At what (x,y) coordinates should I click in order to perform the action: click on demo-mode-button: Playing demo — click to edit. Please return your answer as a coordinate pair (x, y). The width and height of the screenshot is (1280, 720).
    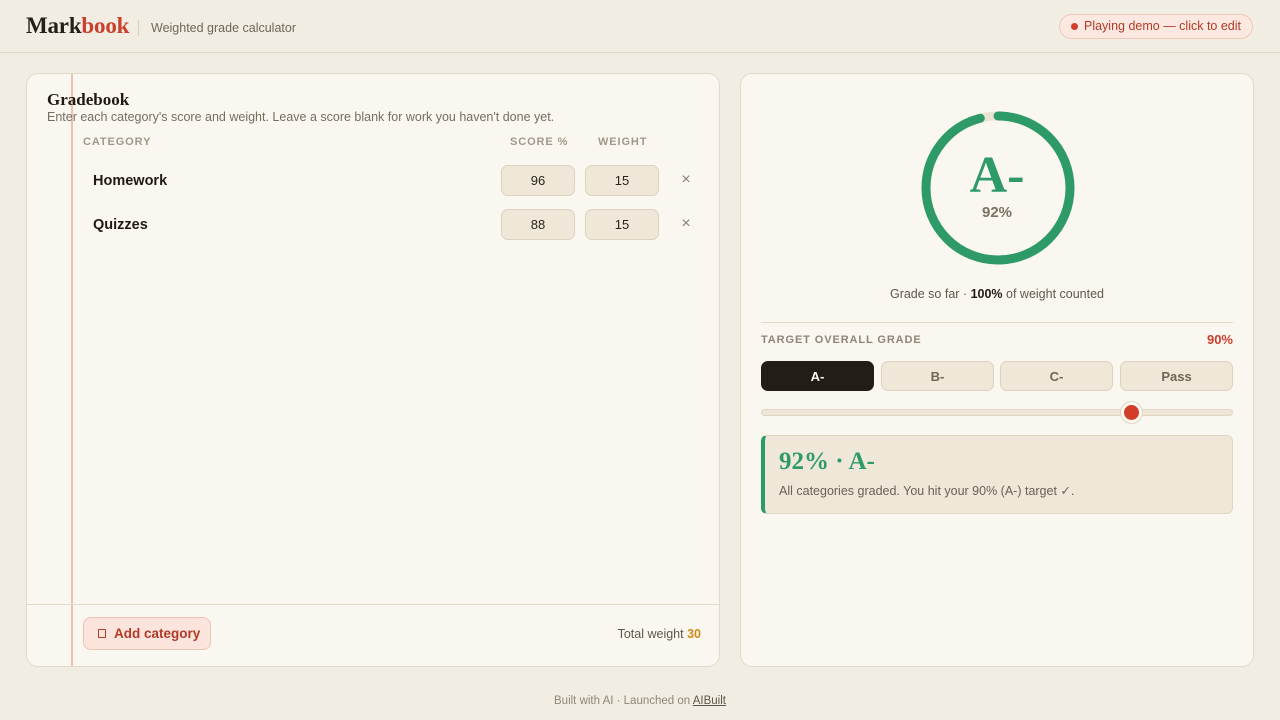
    Looking at the image, I should click on (1155, 26).